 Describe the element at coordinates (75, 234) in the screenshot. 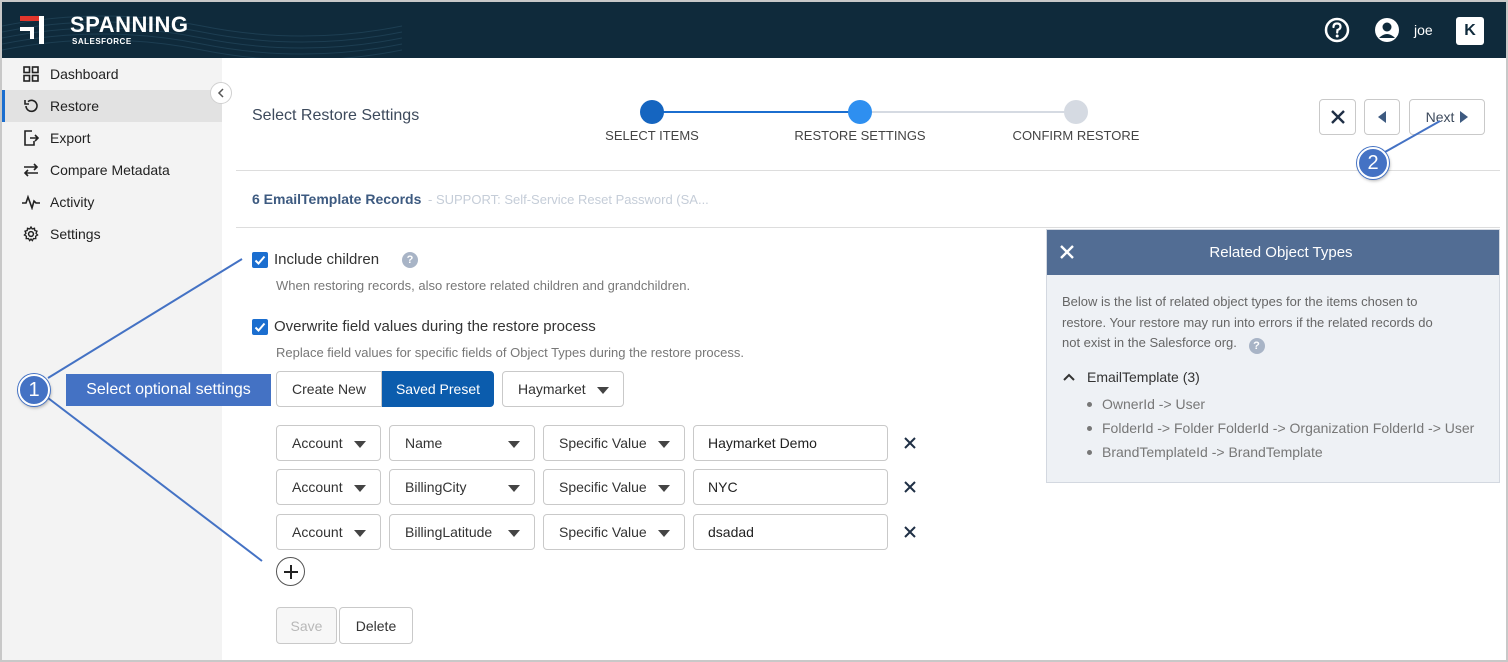

I see `sidebar-item-label: Settings` at that location.